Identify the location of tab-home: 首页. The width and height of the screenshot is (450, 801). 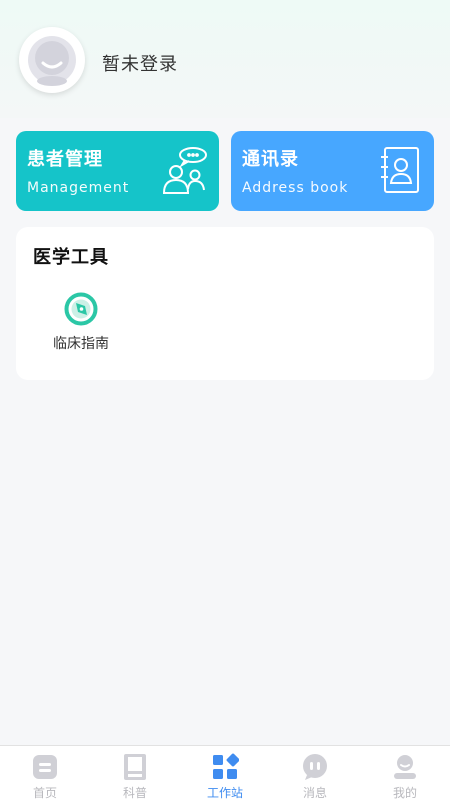
(45, 773).